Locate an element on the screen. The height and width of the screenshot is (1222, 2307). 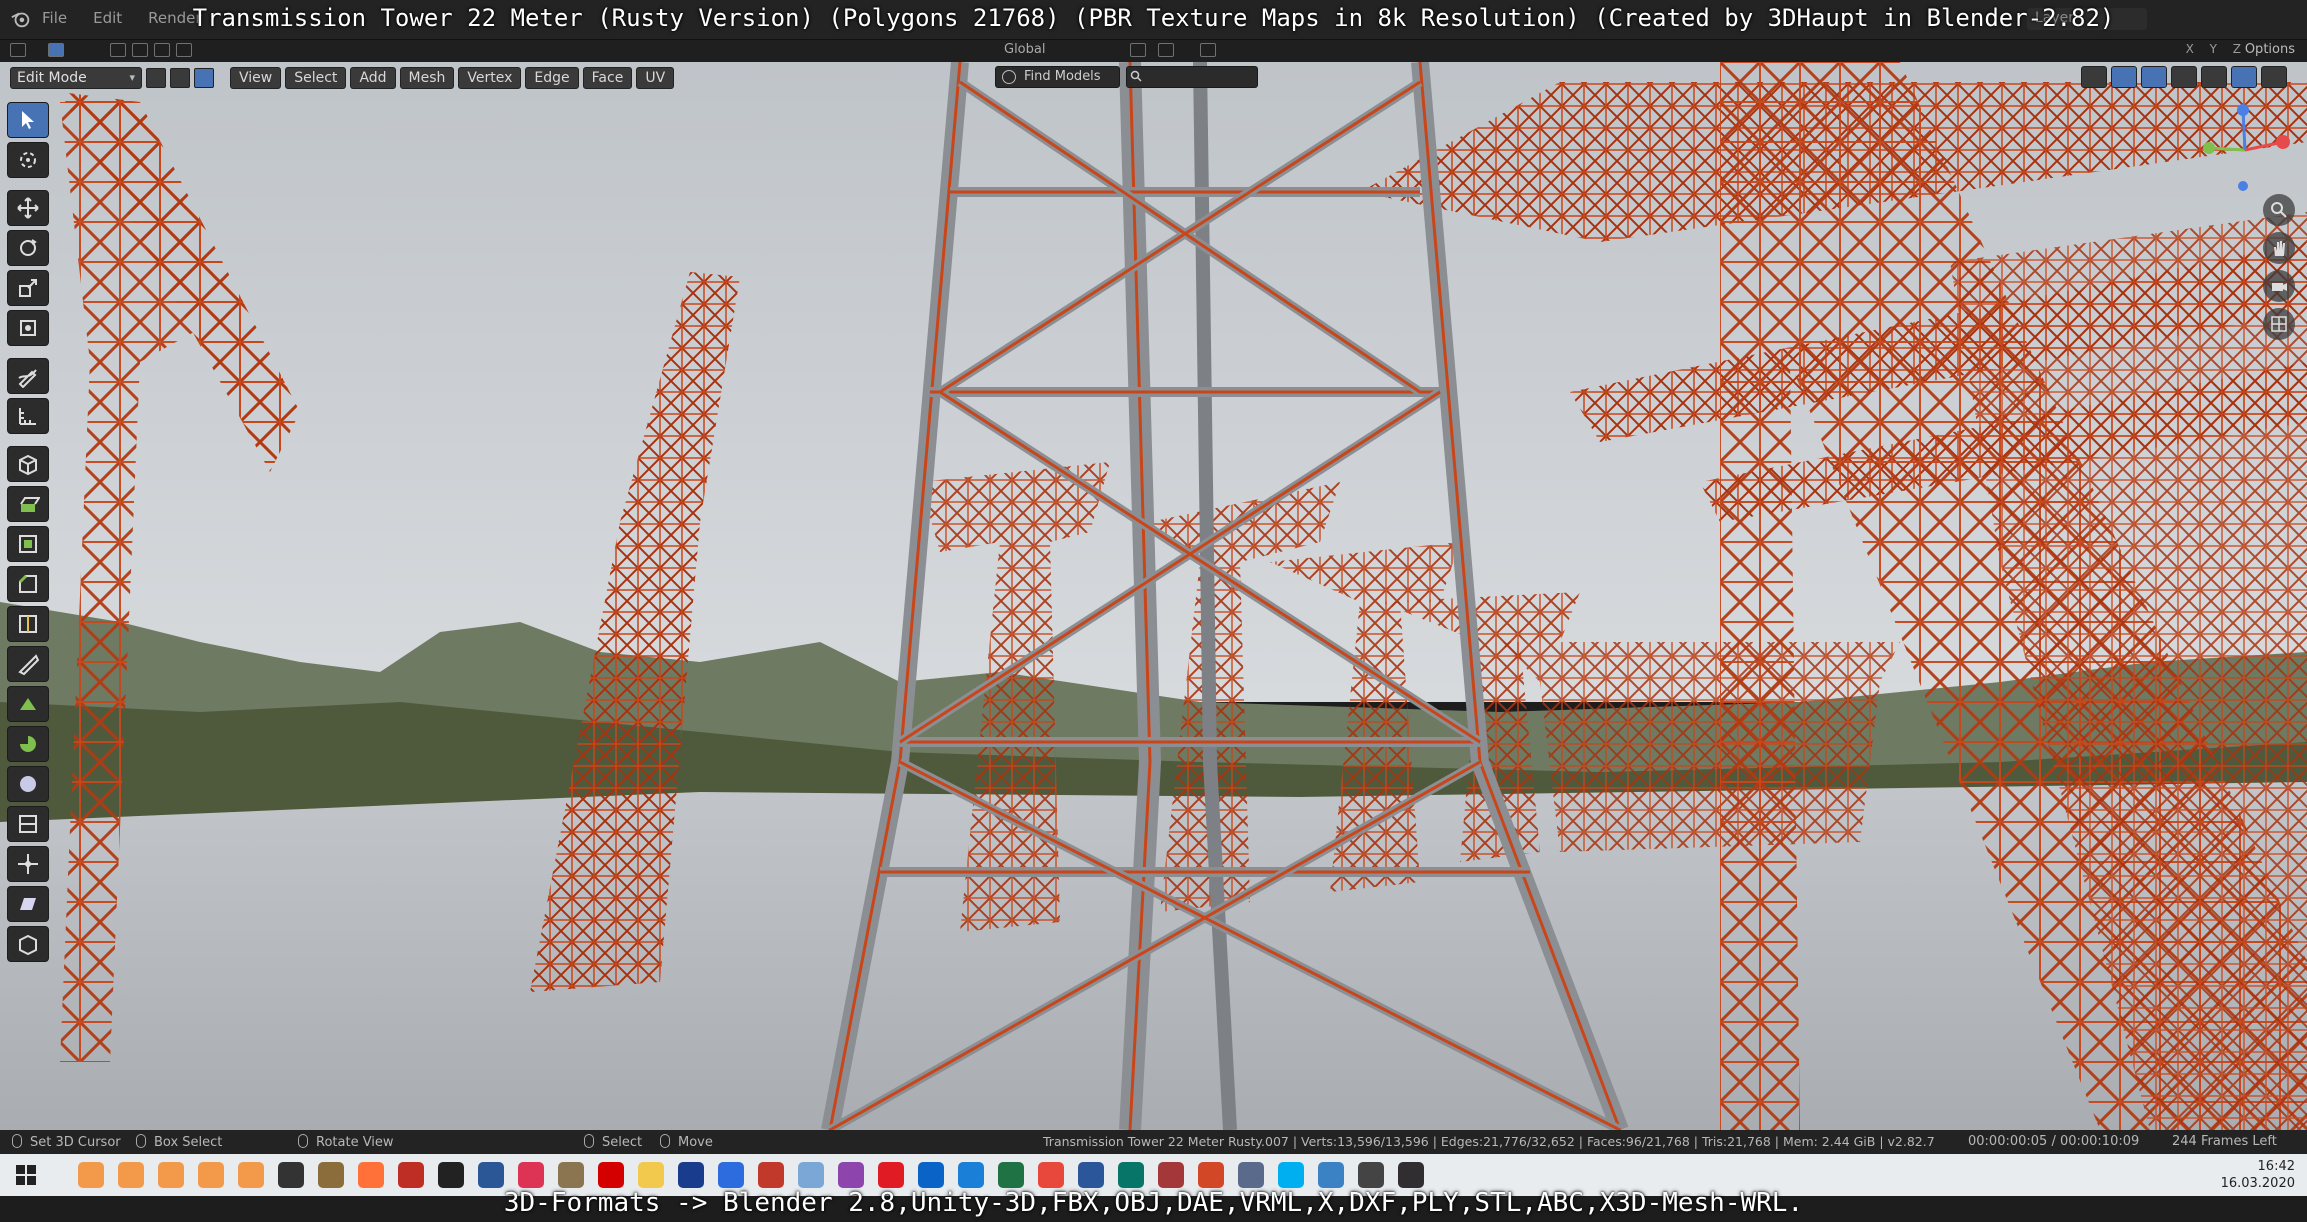
material-preview-button is located at coordinates (2244, 77).